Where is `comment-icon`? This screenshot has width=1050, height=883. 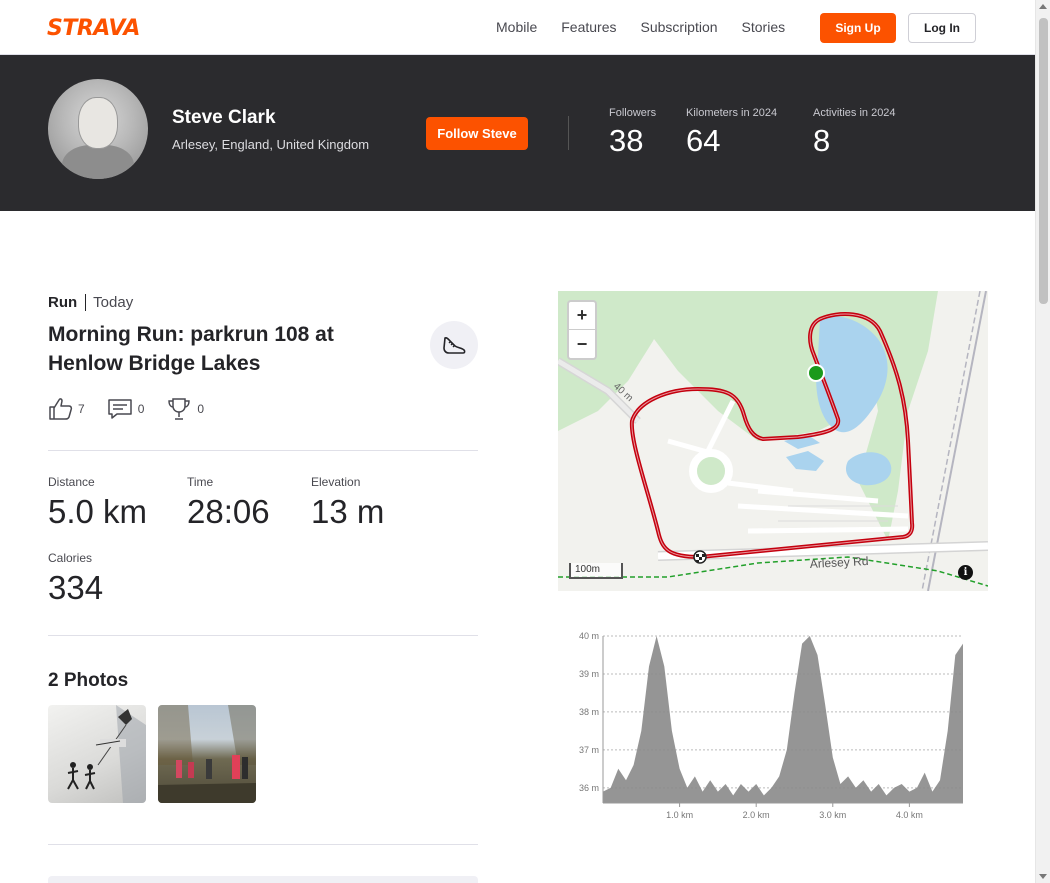
comment-icon is located at coordinates (119, 409).